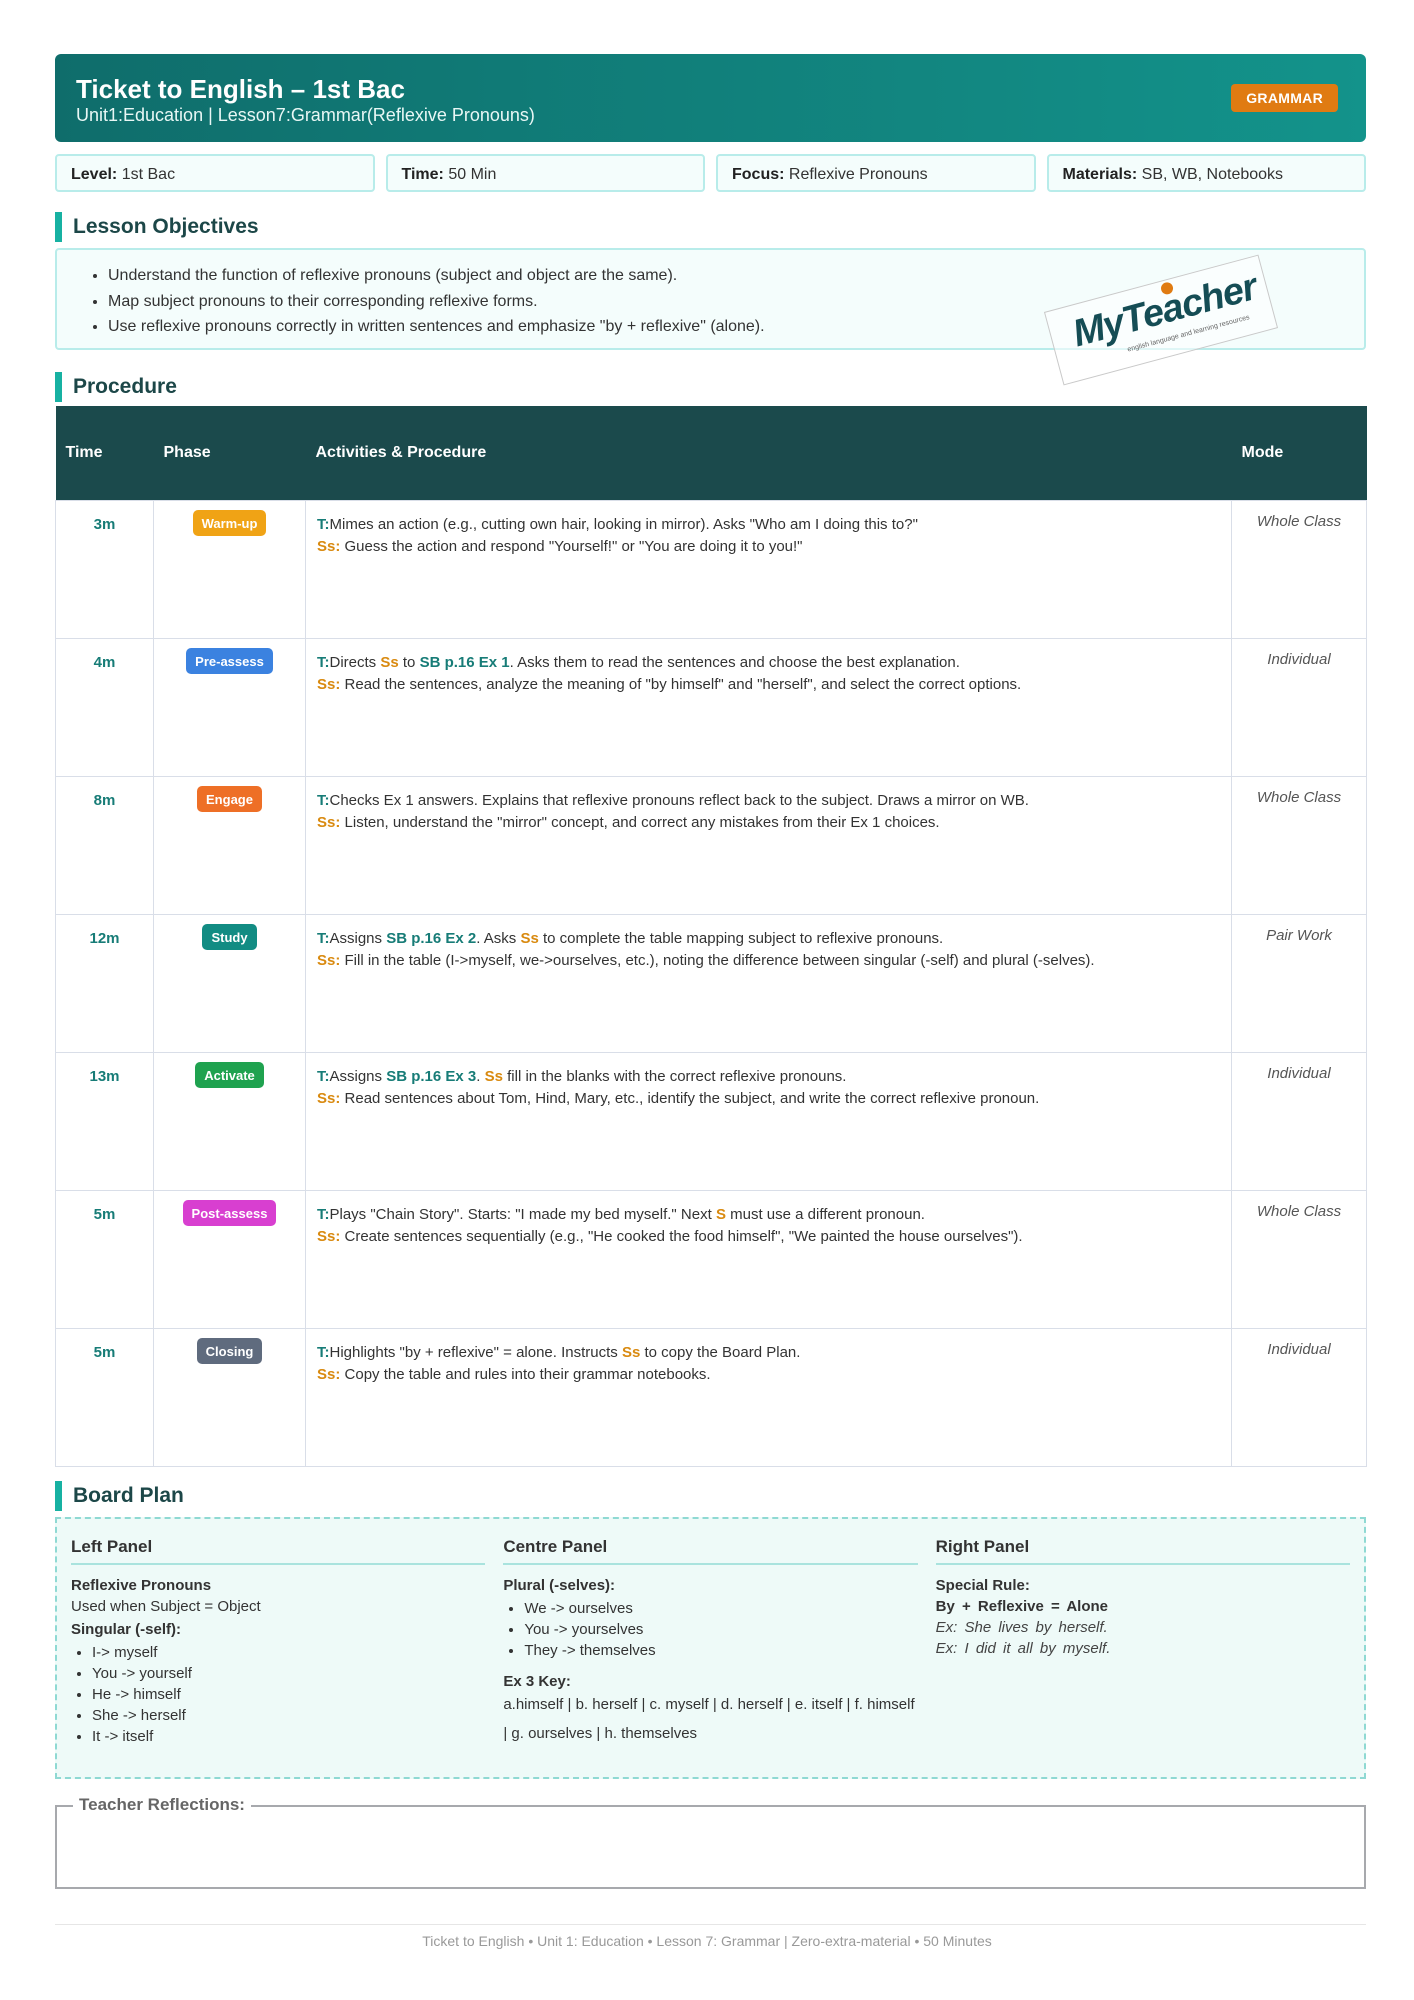 The image size is (1414, 2000). I want to click on rule-example-2: Ex: I did it all by myself., so click(1023, 1648).